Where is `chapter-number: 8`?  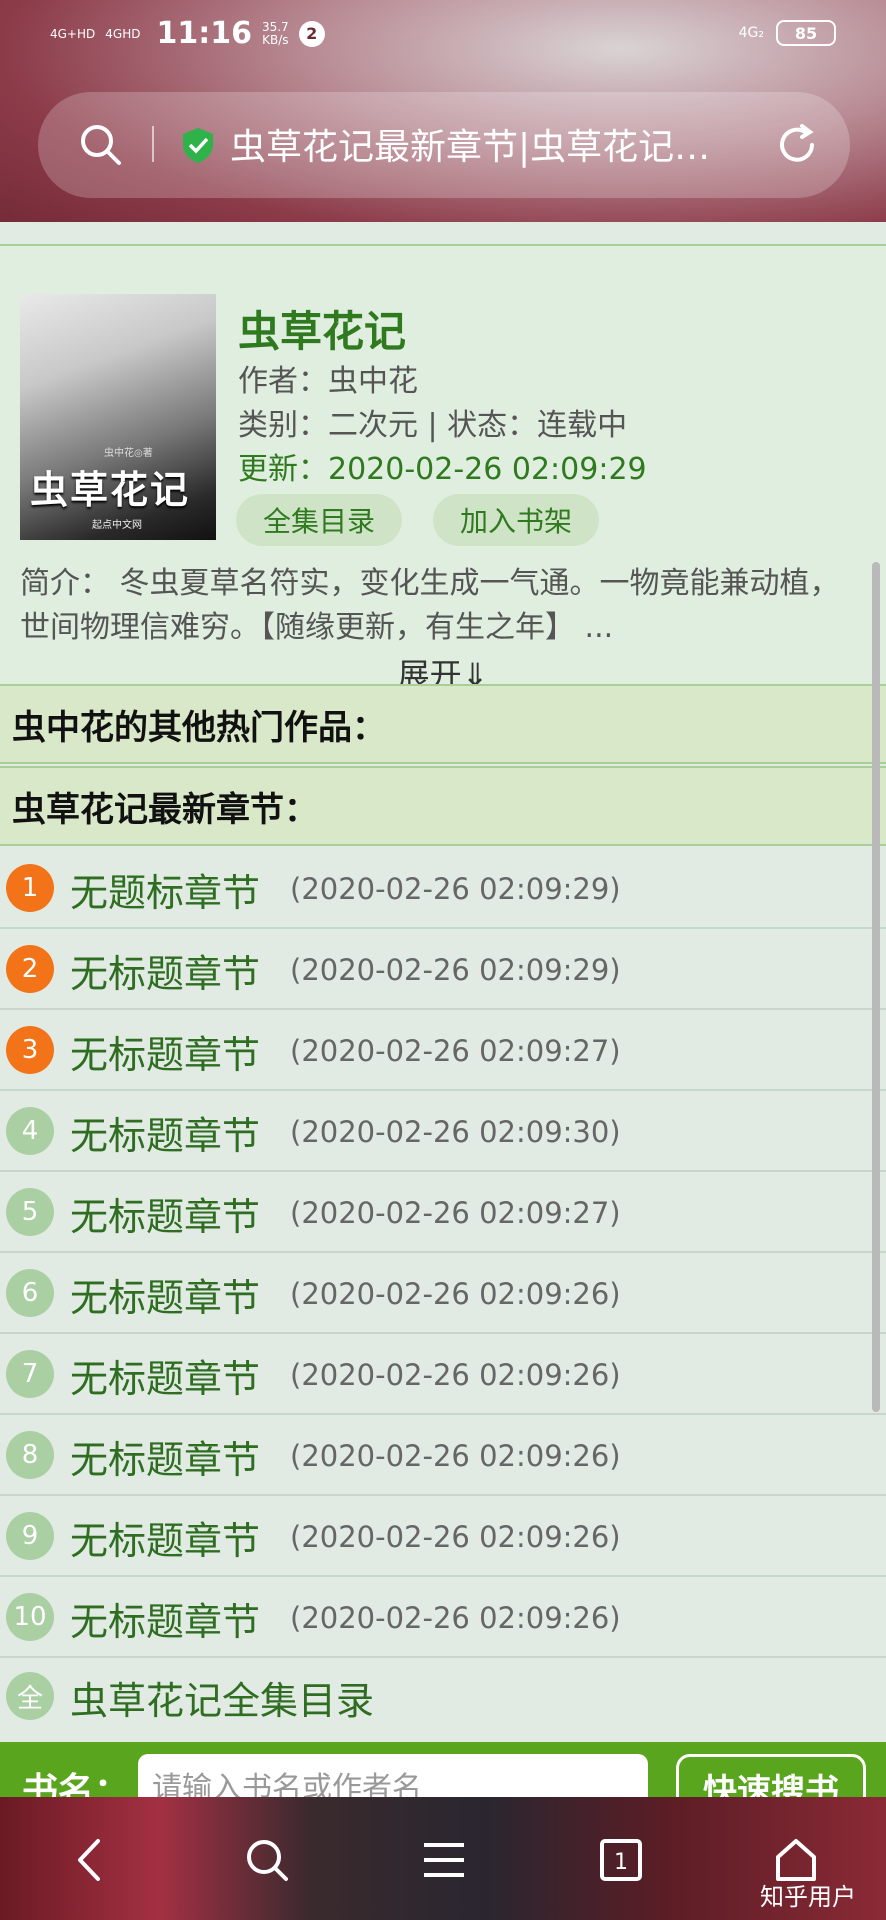 chapter-number: 8 is located at coordinates (30, 1455).